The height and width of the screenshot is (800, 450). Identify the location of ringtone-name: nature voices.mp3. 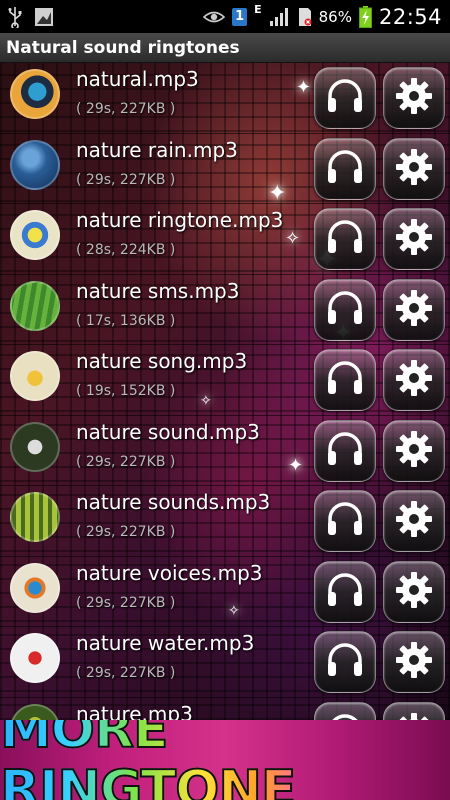
(169, 572).